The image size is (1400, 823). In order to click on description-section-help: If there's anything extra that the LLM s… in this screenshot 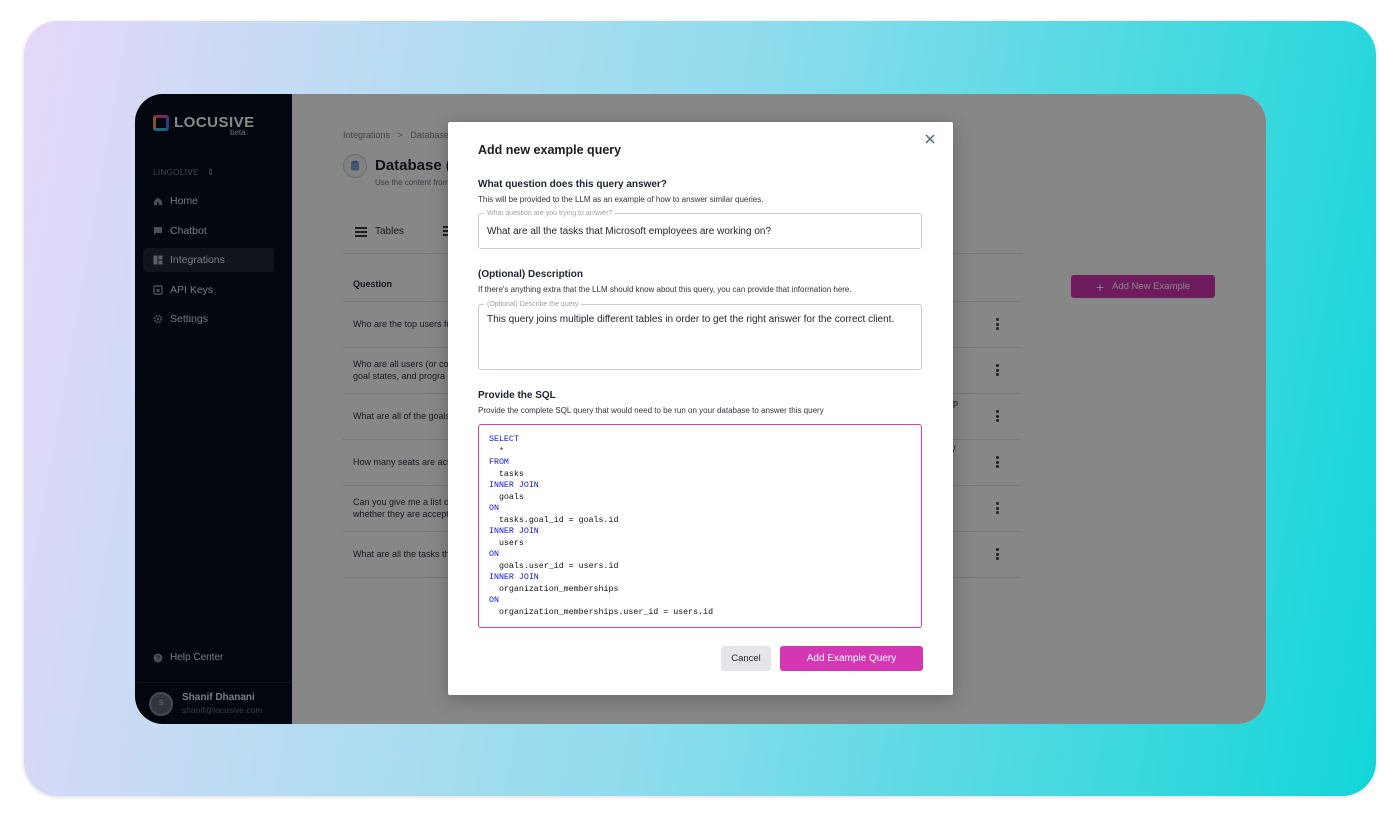, I will do `click(665, 289)`.